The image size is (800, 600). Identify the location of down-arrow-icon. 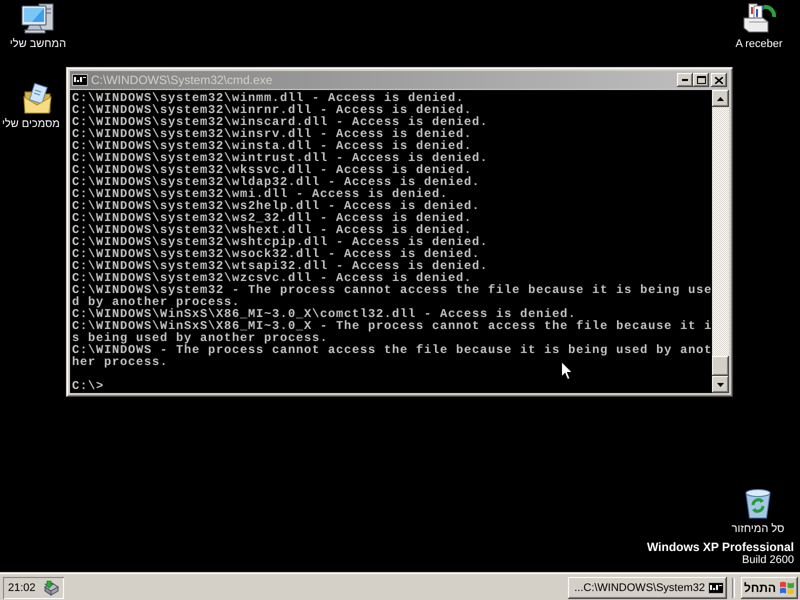
(720, 384).